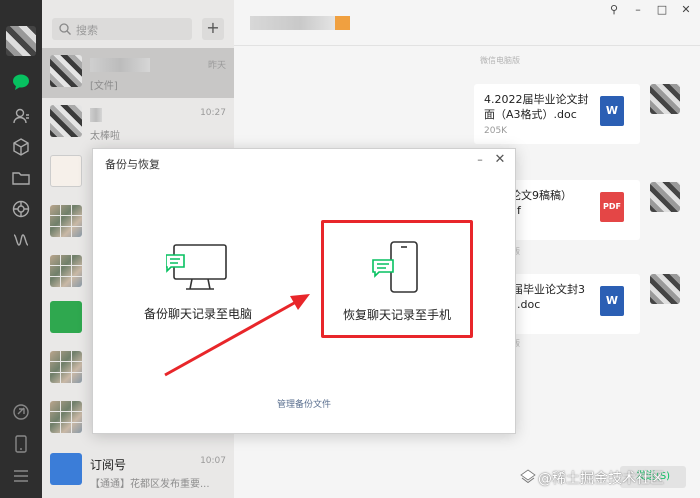 This screenshot has width=700, height=498. What do you see at coordinates (87, 30) in the screenshot?
I see `search-placeholder: 搜索` at bounding box center [87, 30].